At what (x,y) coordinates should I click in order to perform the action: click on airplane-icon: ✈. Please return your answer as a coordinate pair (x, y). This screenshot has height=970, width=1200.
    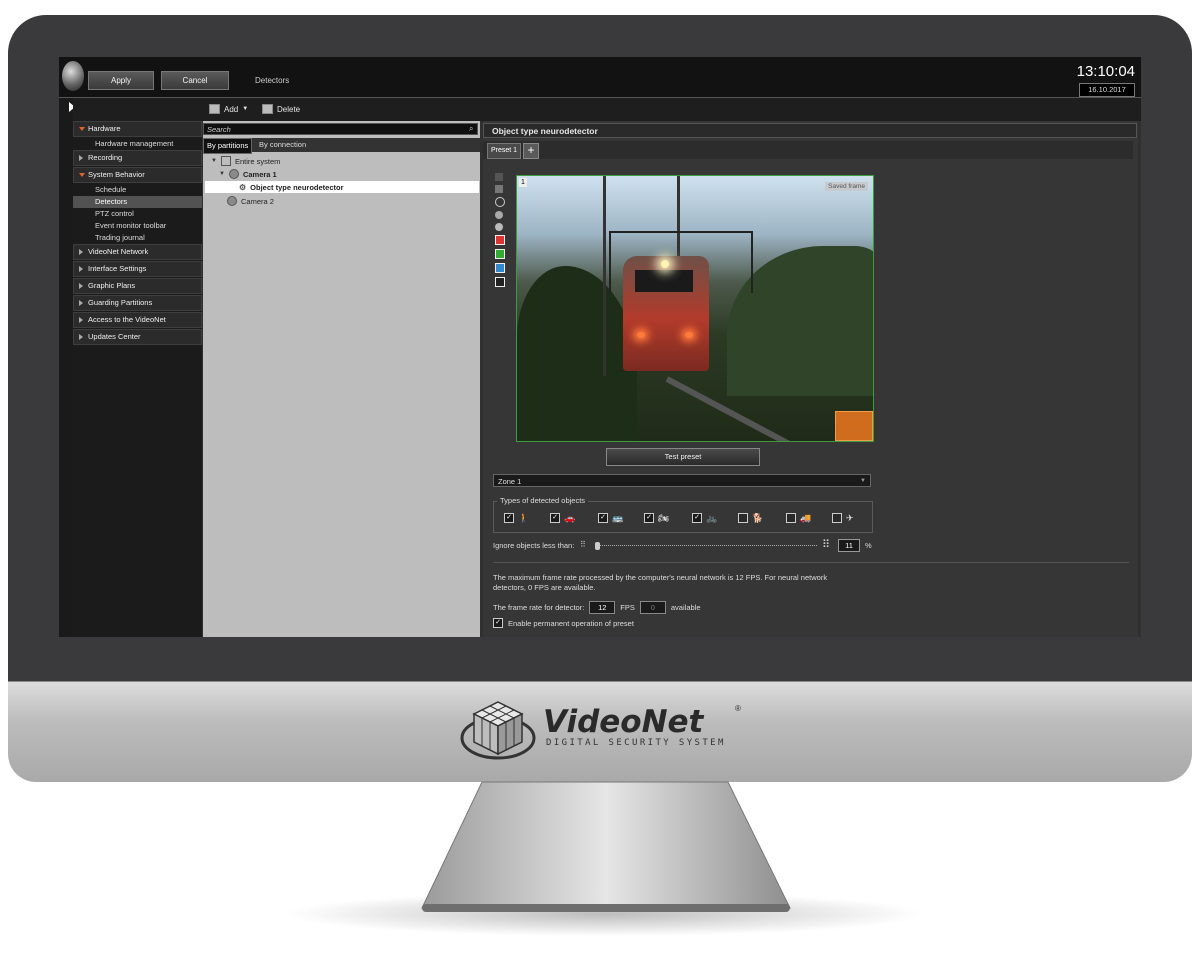
    Looking at the image, I should click on (850, 518).